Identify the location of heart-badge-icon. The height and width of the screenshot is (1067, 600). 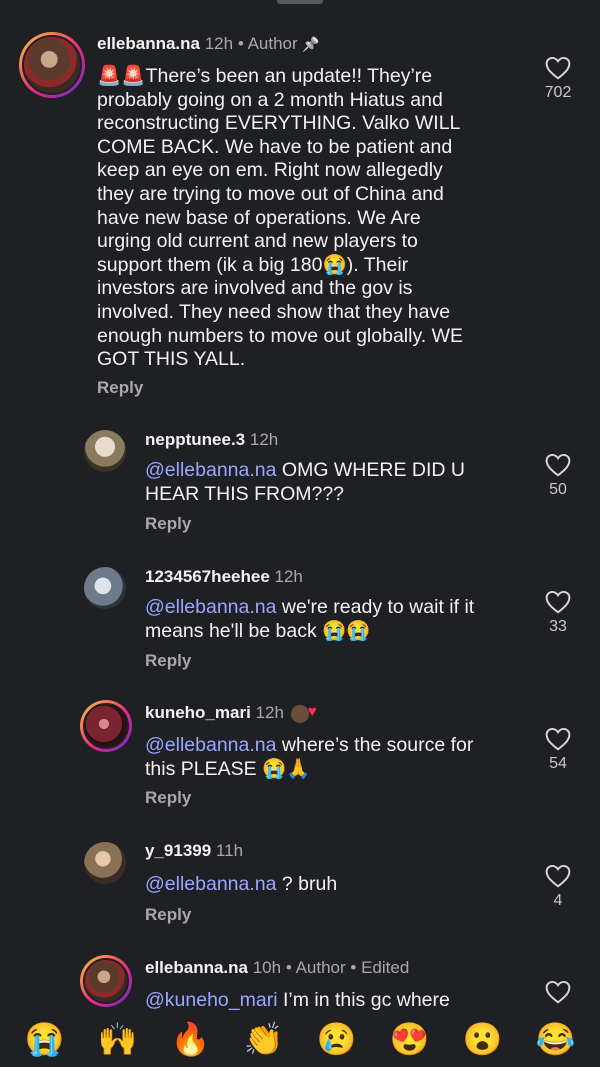
(303, 713).